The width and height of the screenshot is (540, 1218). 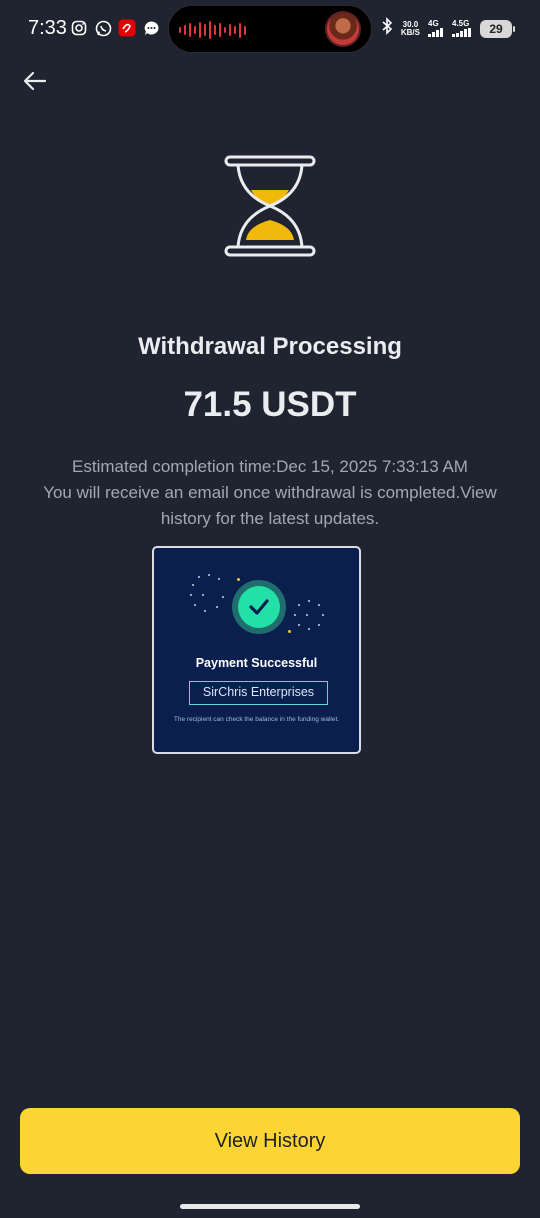 I want to click on avatar, so click(x=343, y=29).